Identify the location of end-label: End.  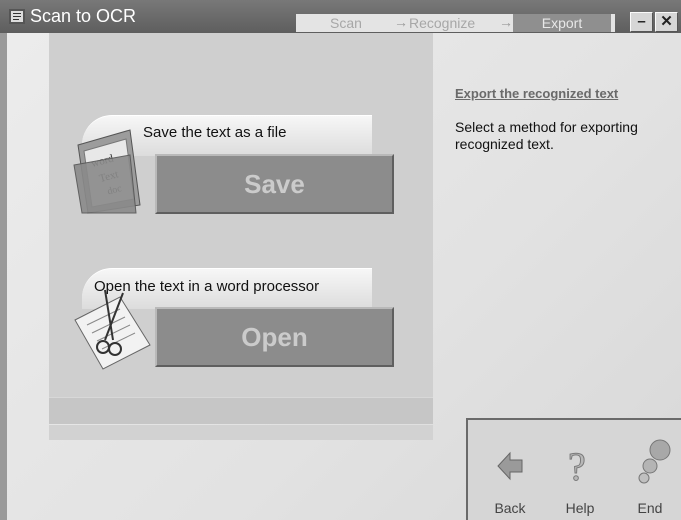
(650, 508).